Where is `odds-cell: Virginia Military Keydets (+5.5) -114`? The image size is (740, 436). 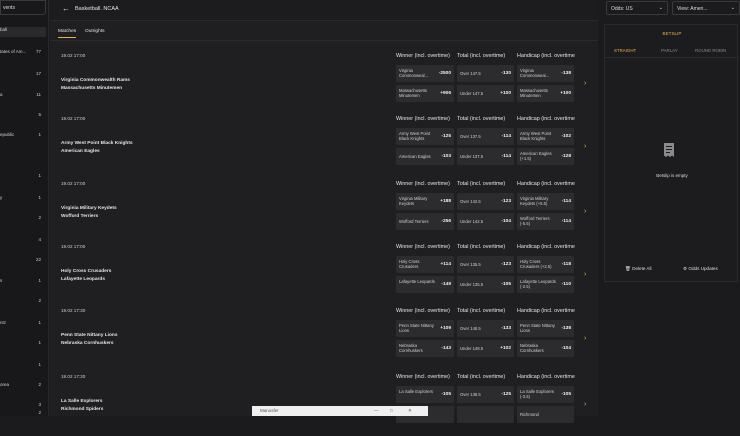
odds-cell: Virginia Military Keydets (+5.5) -114 is located at coordinates (545, 201).